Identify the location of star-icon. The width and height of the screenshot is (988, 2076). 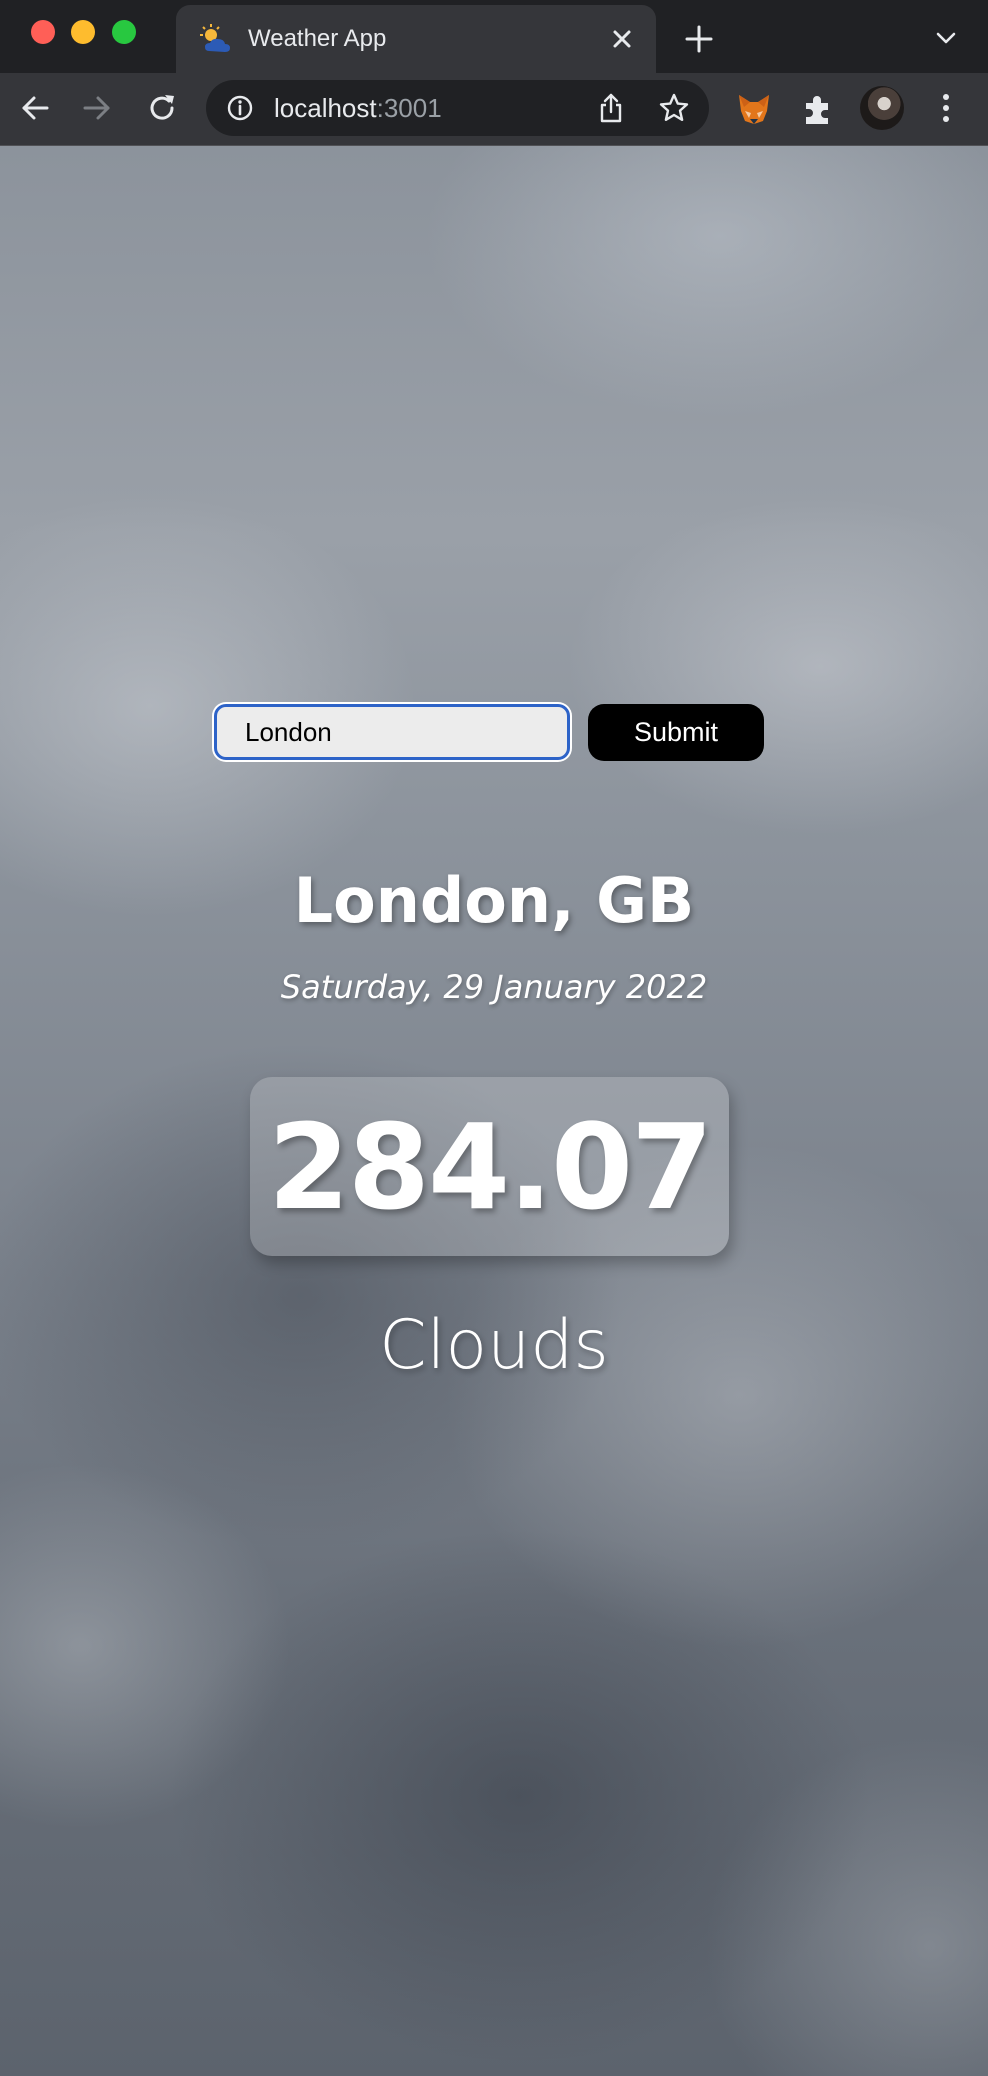
(674, 108).